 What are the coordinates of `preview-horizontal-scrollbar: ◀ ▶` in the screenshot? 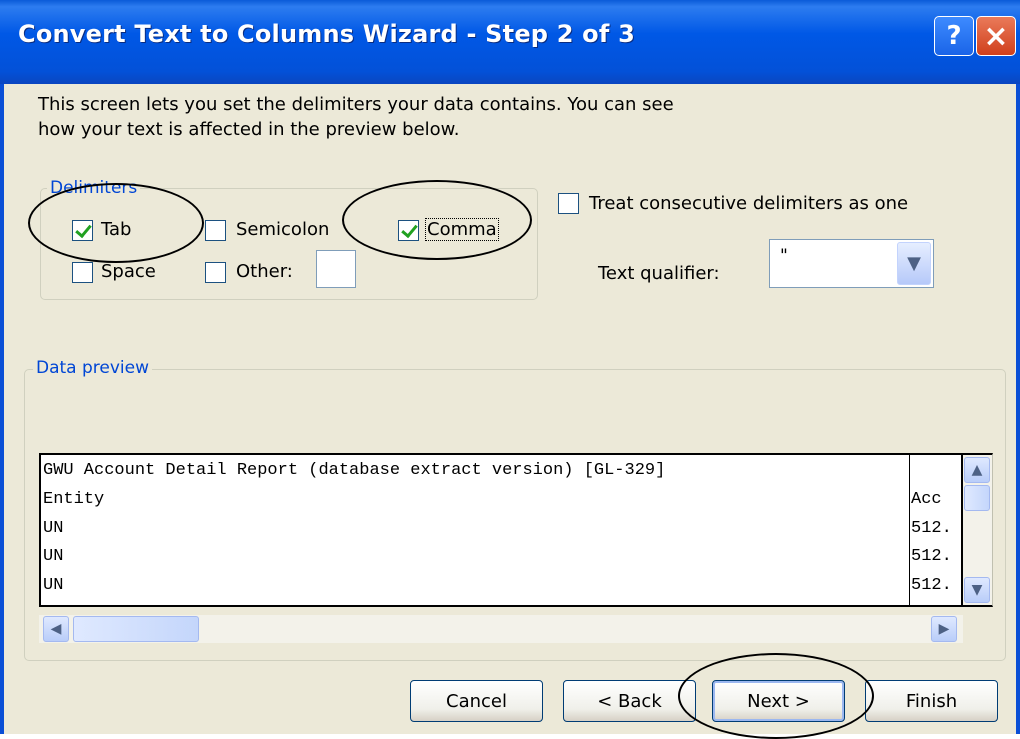 It's located at (501, 629).